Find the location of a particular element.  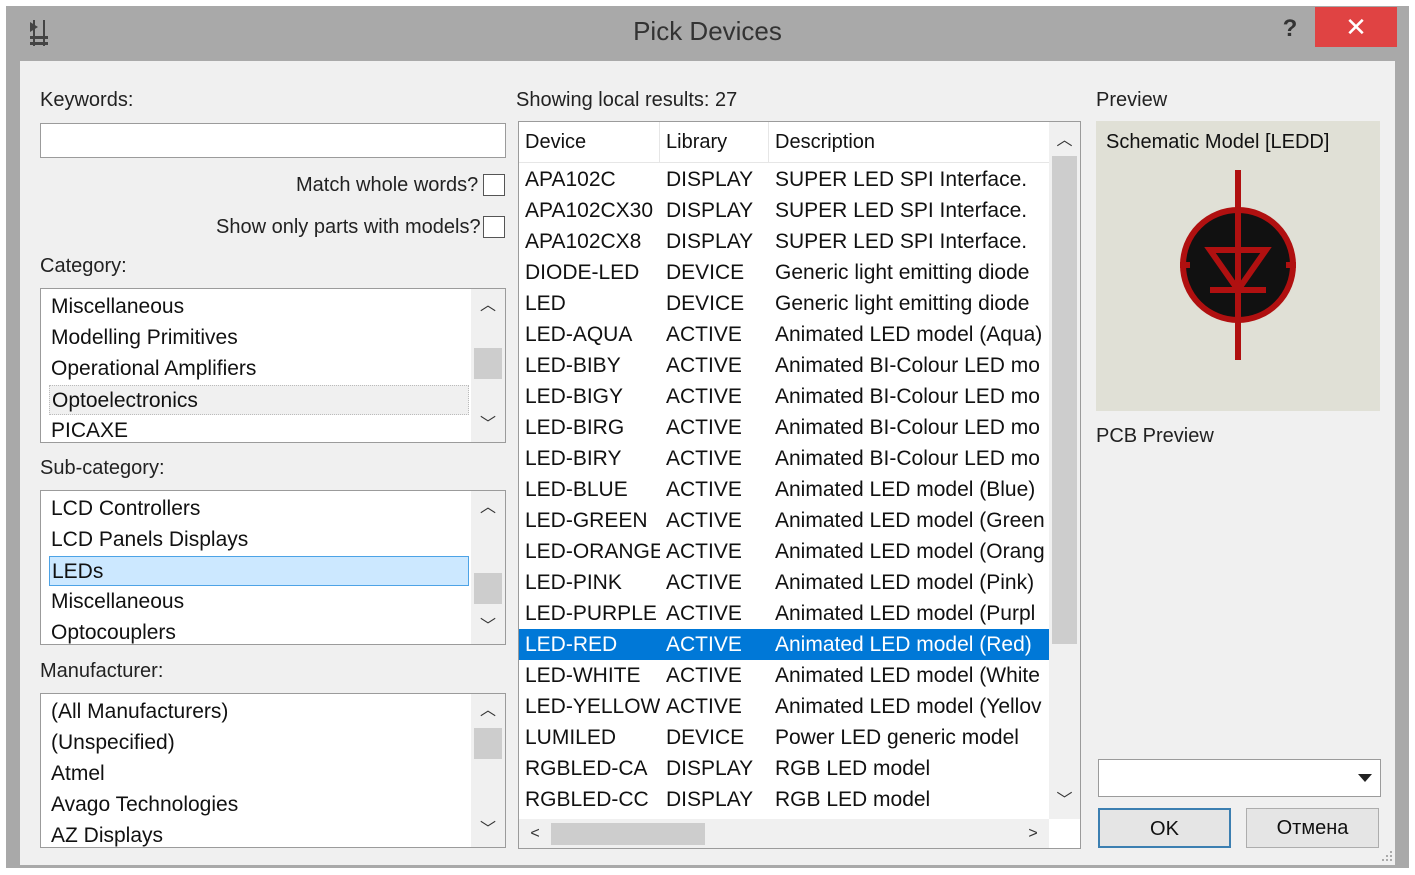

subcategory-scrollbar: ︿ ﹀ is located at coordinates (488, 567).